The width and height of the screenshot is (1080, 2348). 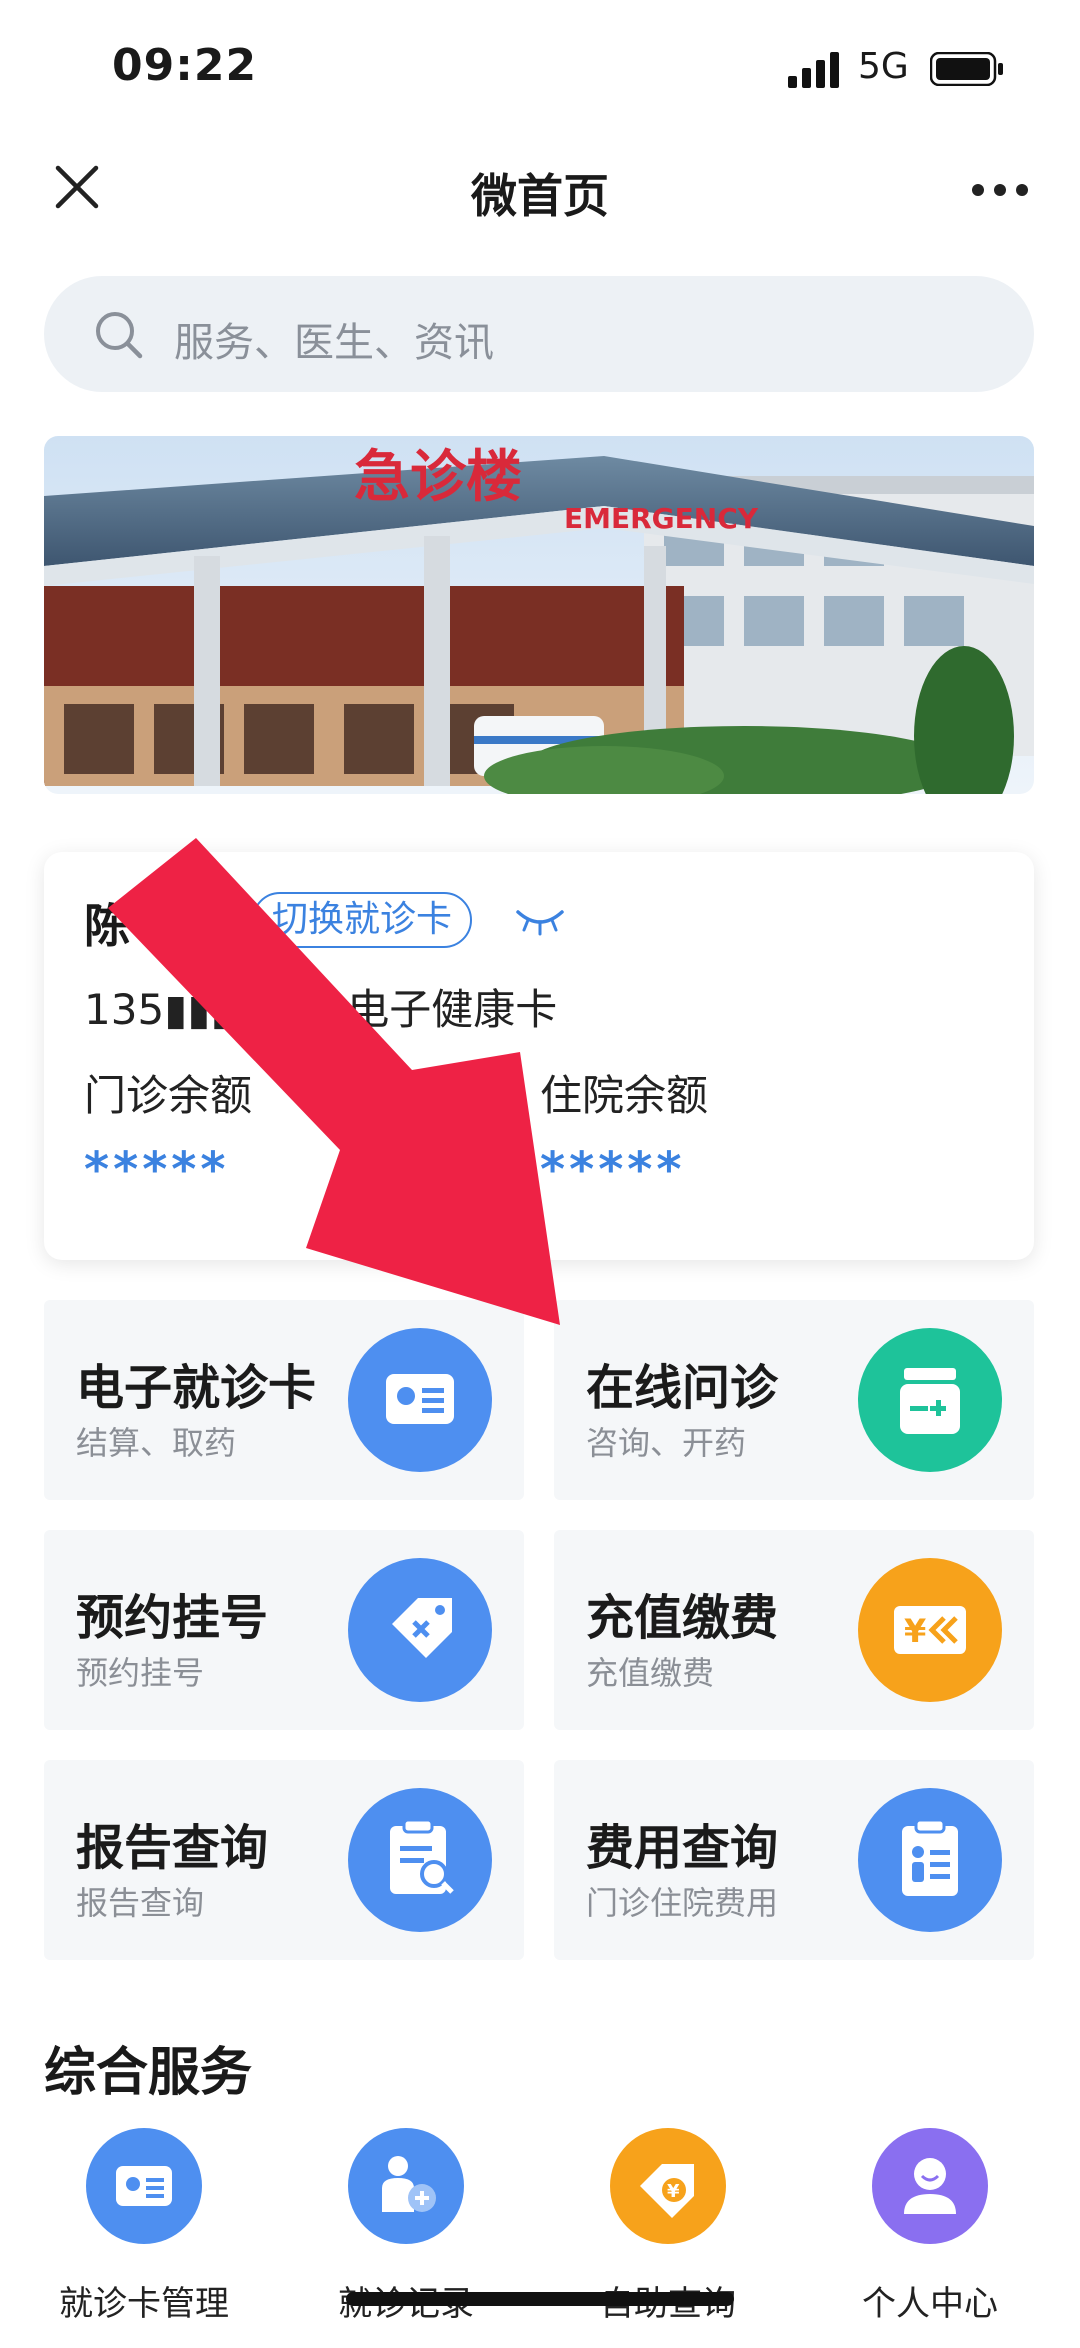 What do you see at coordinates (438, 477) in the screenshot?
I see `sign-text: 急诊楼` at bounding box center [438, 477].